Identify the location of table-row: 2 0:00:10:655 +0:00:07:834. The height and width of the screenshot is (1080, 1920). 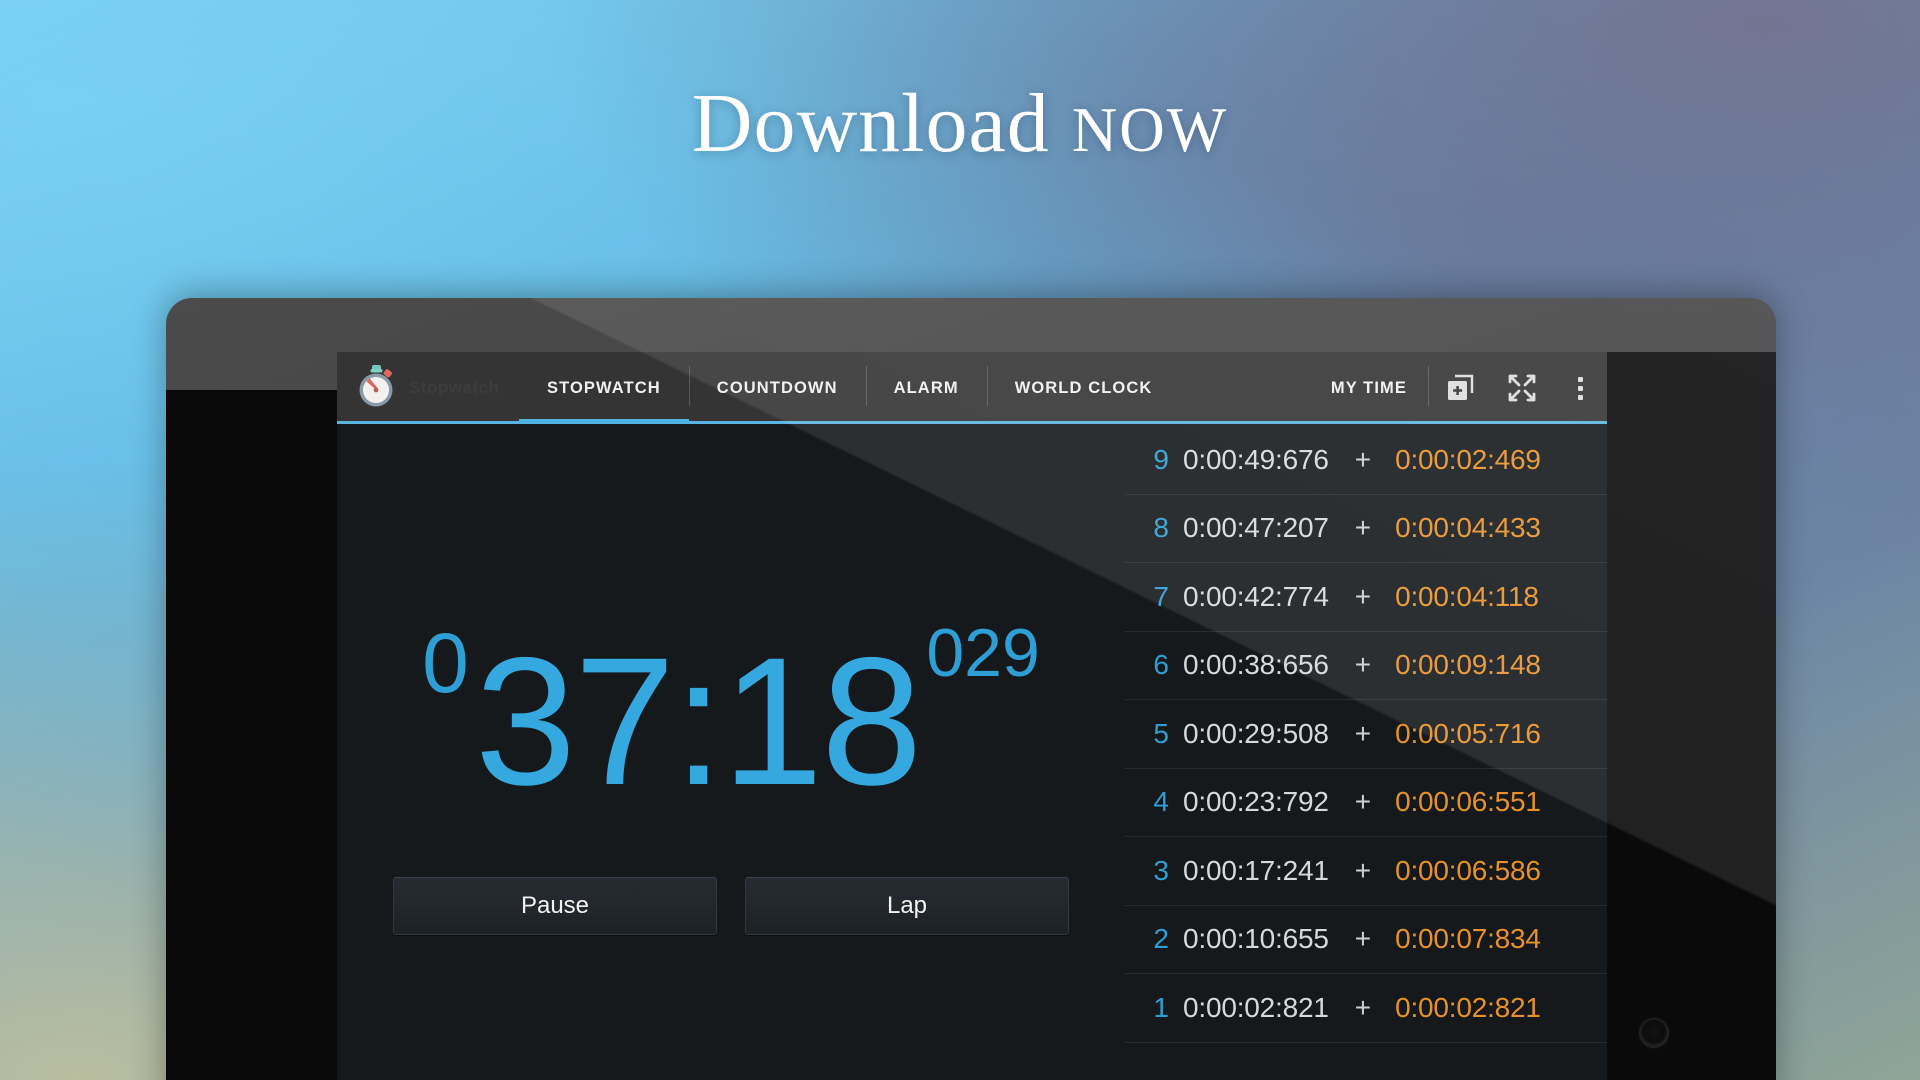
(1366, 940).